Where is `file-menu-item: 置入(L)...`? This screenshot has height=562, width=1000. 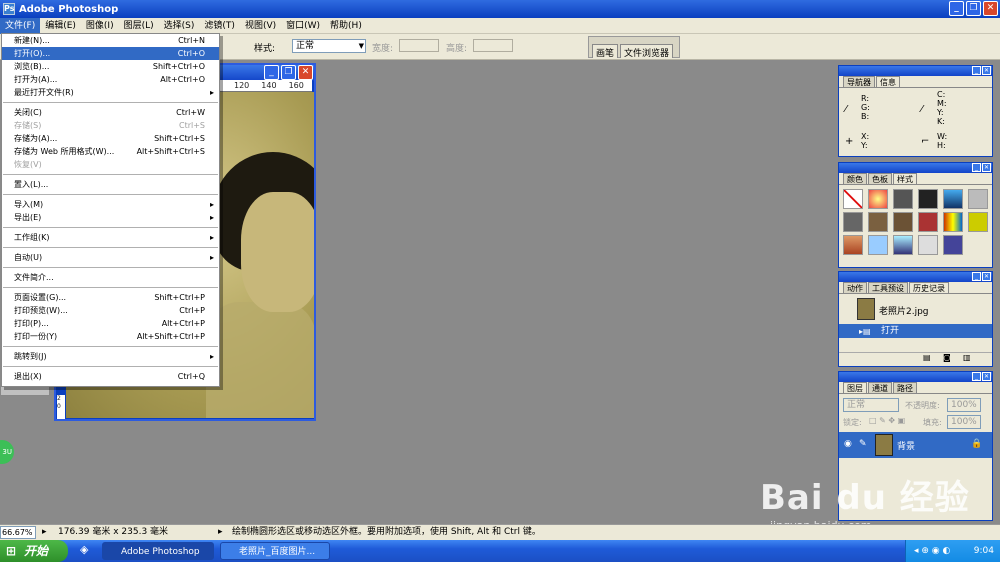
file-menu-item: 置入(L)... is located at coordinates (110, 184).